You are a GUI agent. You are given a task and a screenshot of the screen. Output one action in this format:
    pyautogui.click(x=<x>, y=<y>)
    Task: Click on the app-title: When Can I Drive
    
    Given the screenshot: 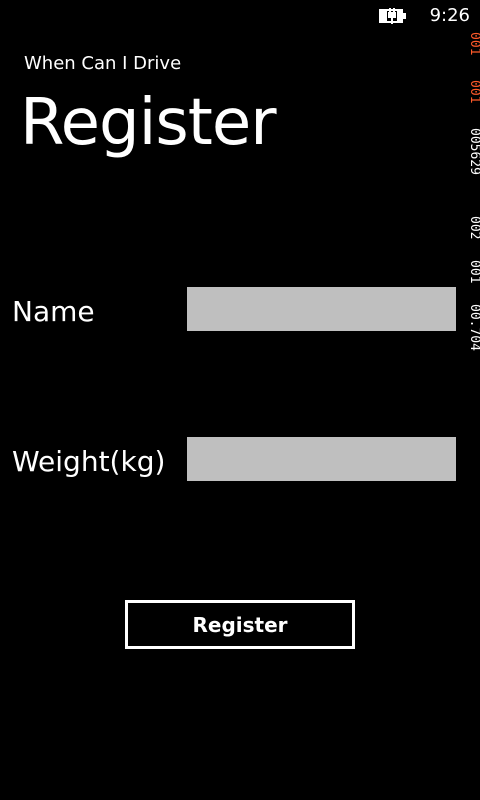 What is the action you would take?
    pyautogui.click(x=103, y=63)
    